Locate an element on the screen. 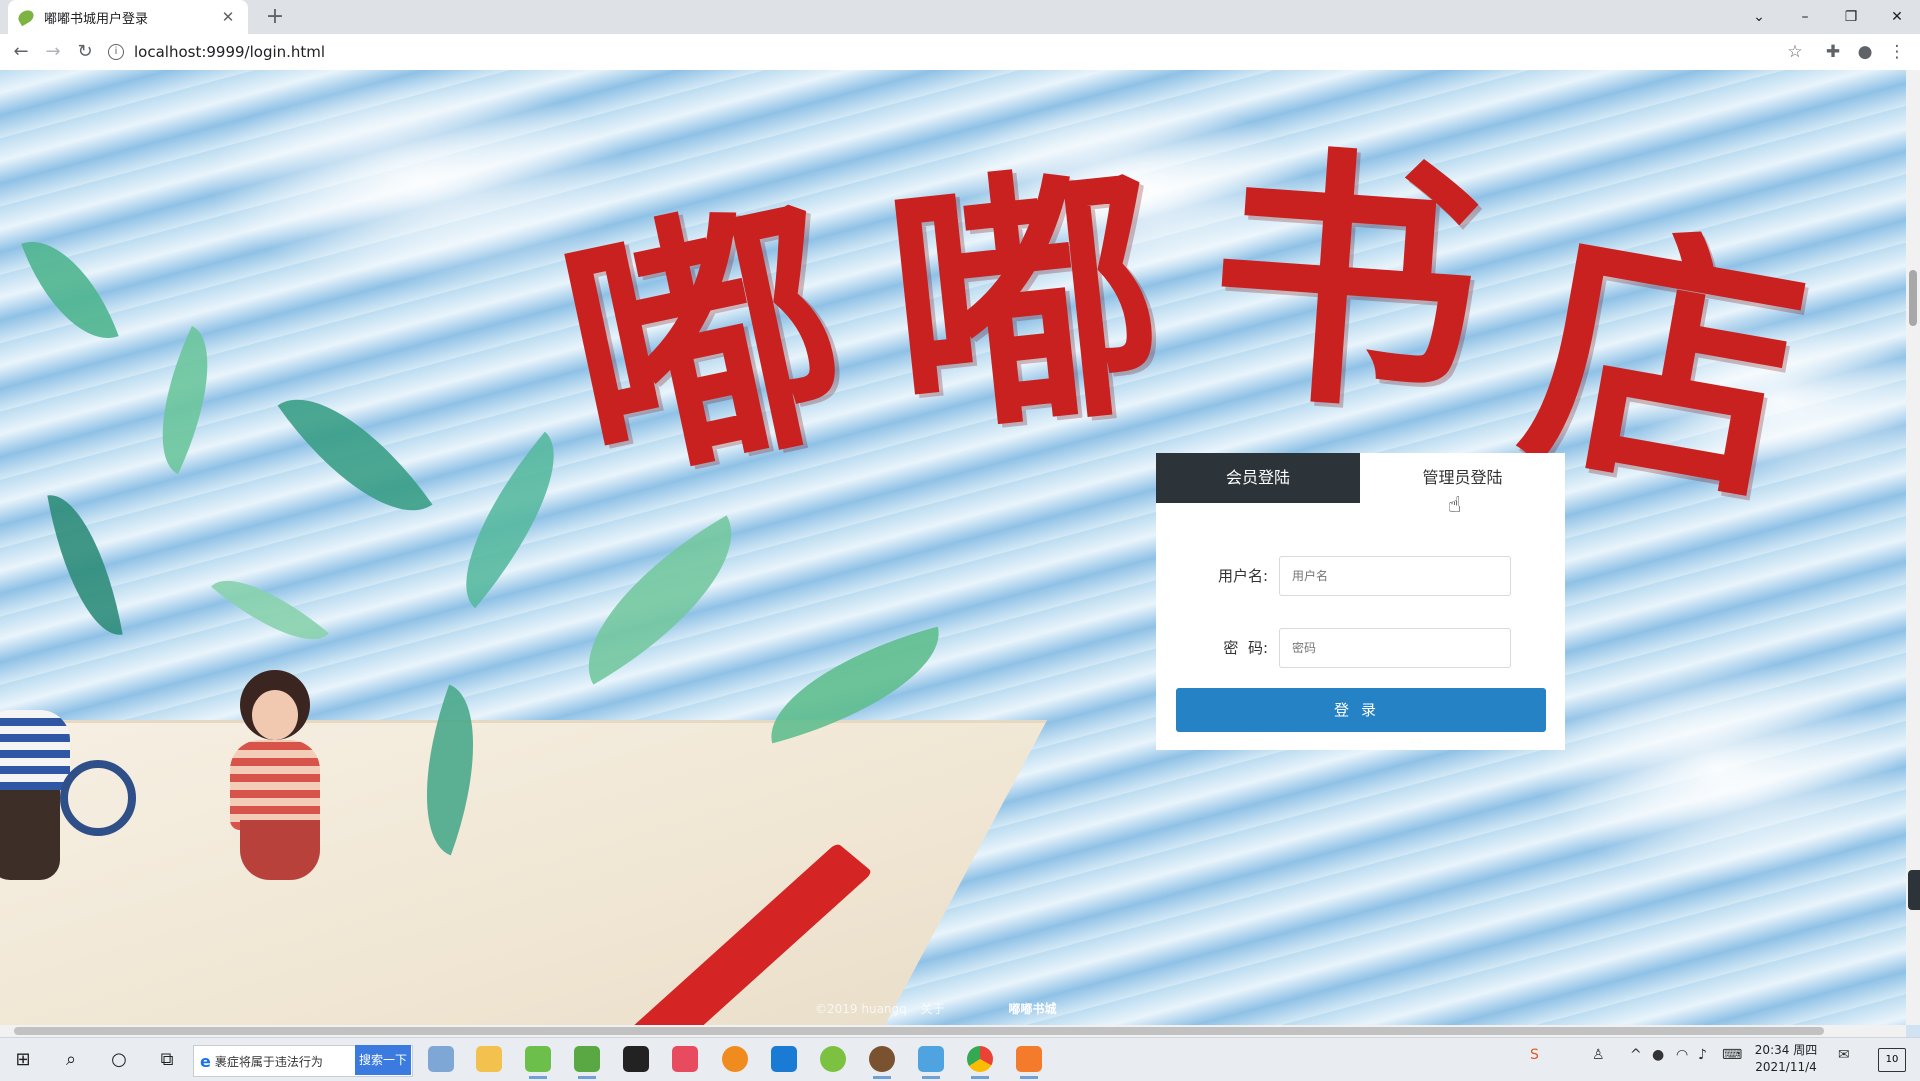 This screenshot has height=1081, width=1920. browser-menu-icon: ⋮ is located at coordinates (1897, 52).